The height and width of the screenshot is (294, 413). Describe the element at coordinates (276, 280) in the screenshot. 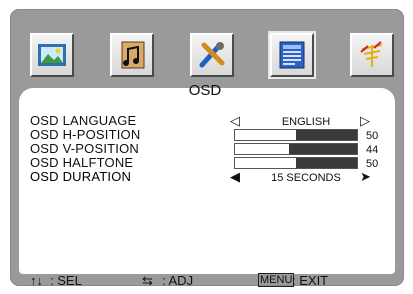

I see `menu-key-label: MENU` at that location.